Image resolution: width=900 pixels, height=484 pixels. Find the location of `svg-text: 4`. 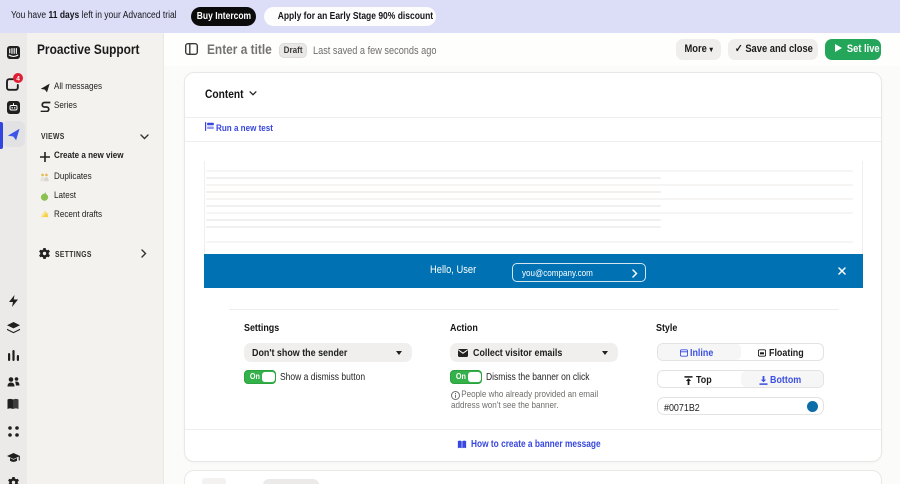

svg-text: 4 is located at coordinates (18, 78).